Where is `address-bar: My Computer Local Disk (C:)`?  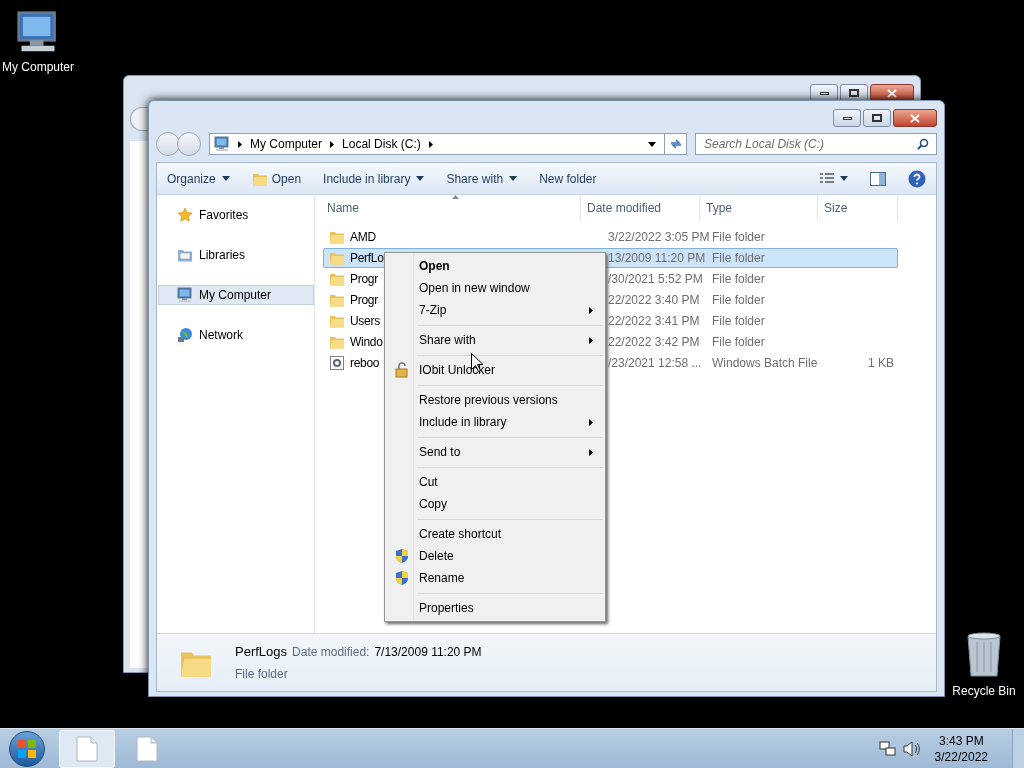 address-bar: My Computer Local Disk (C:) is located at coordinates (448, 144).